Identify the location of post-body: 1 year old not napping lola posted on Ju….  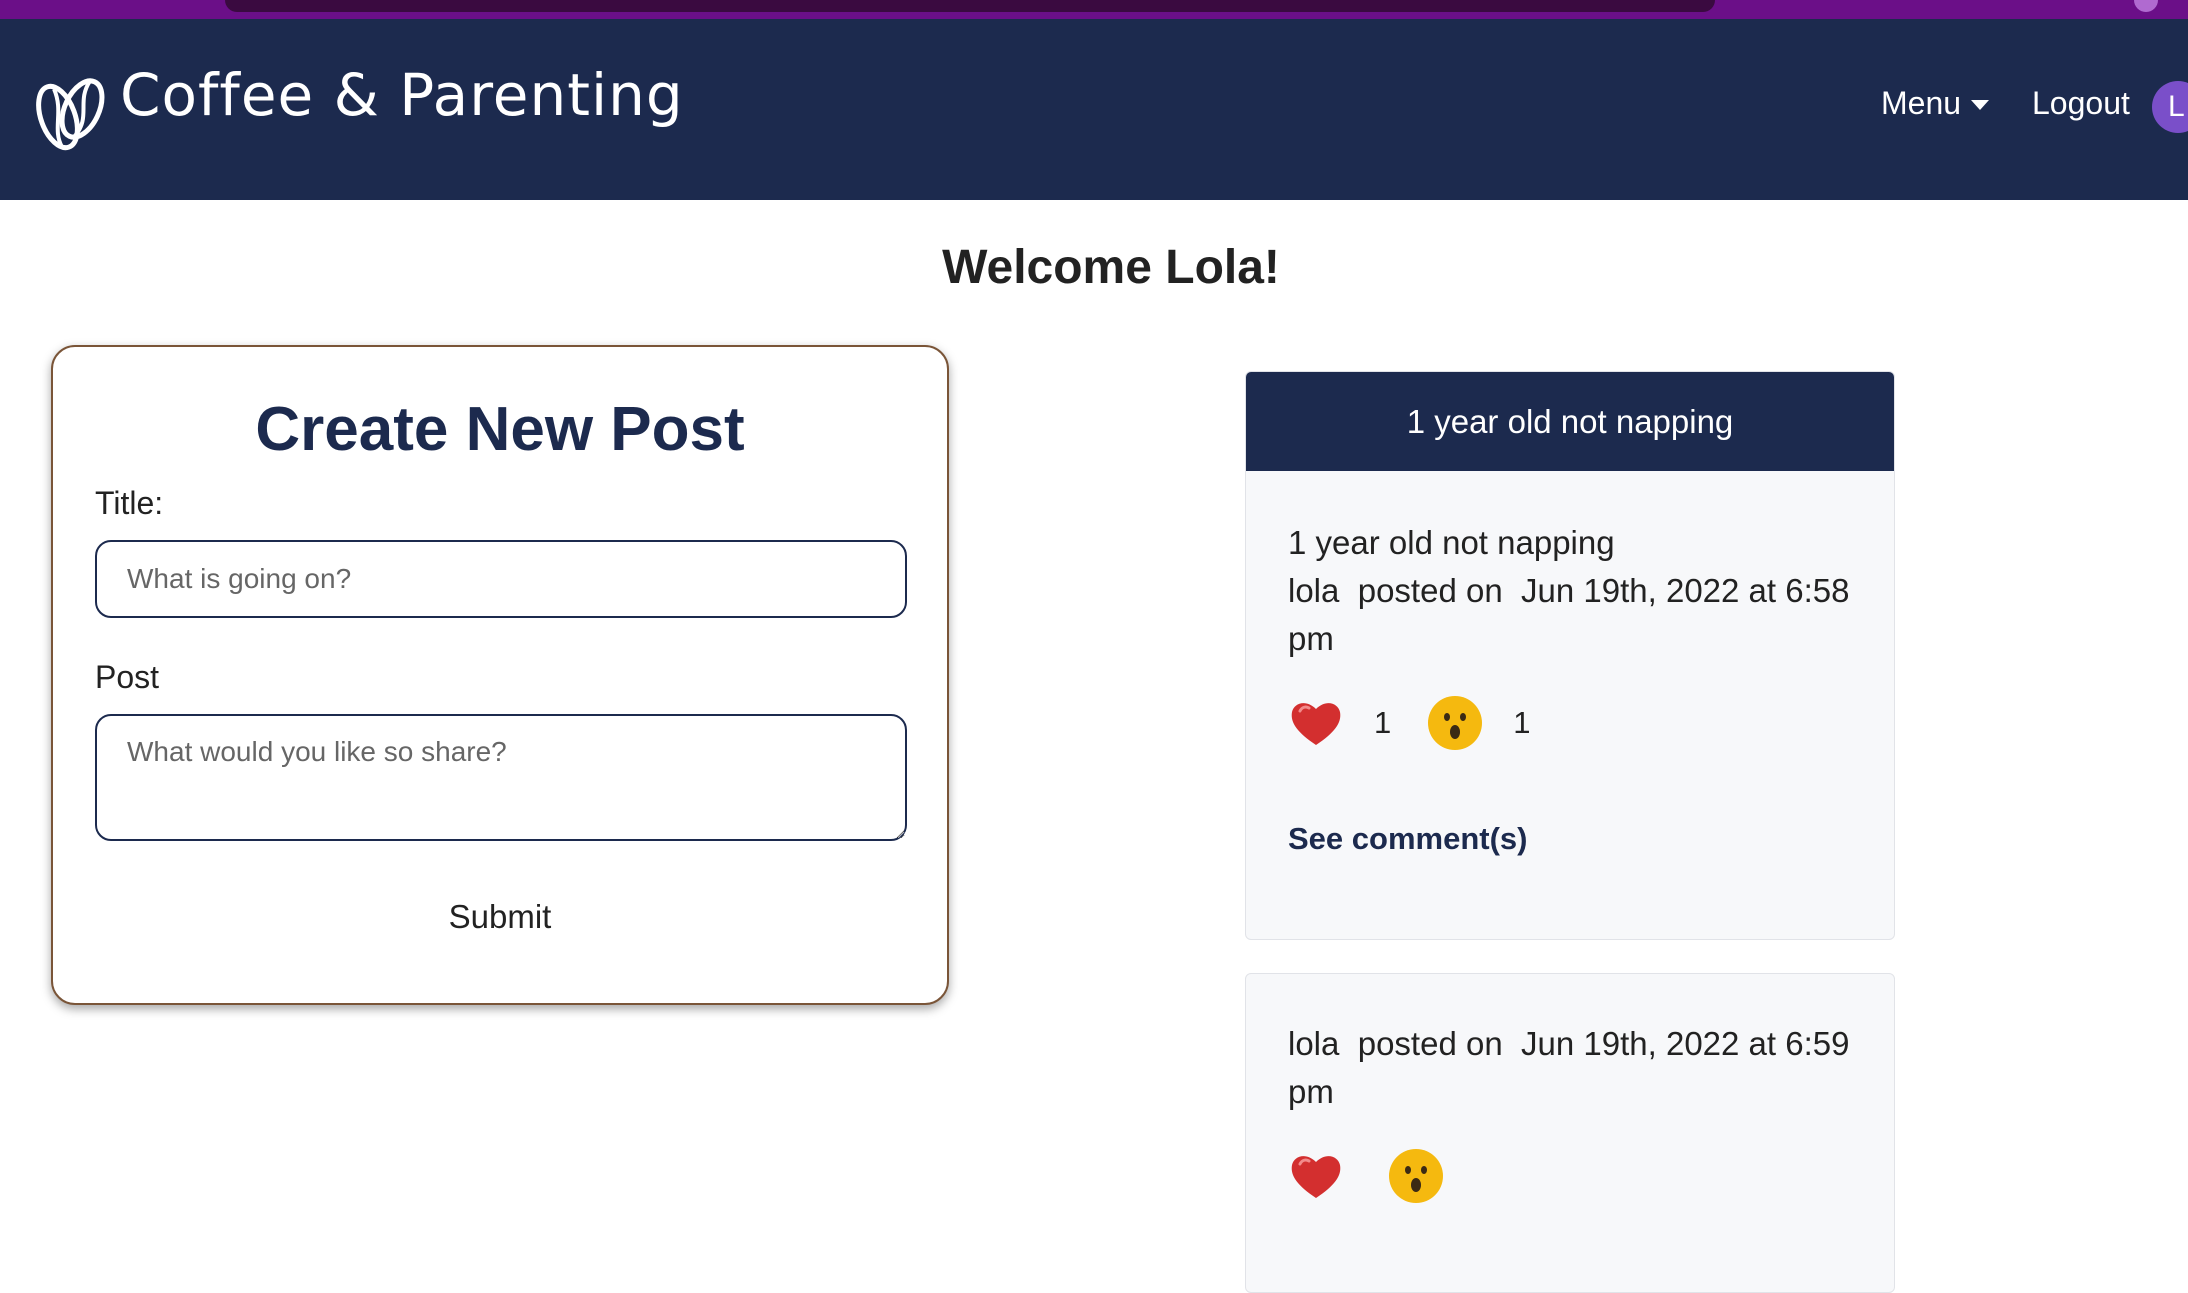
(1570, 664).